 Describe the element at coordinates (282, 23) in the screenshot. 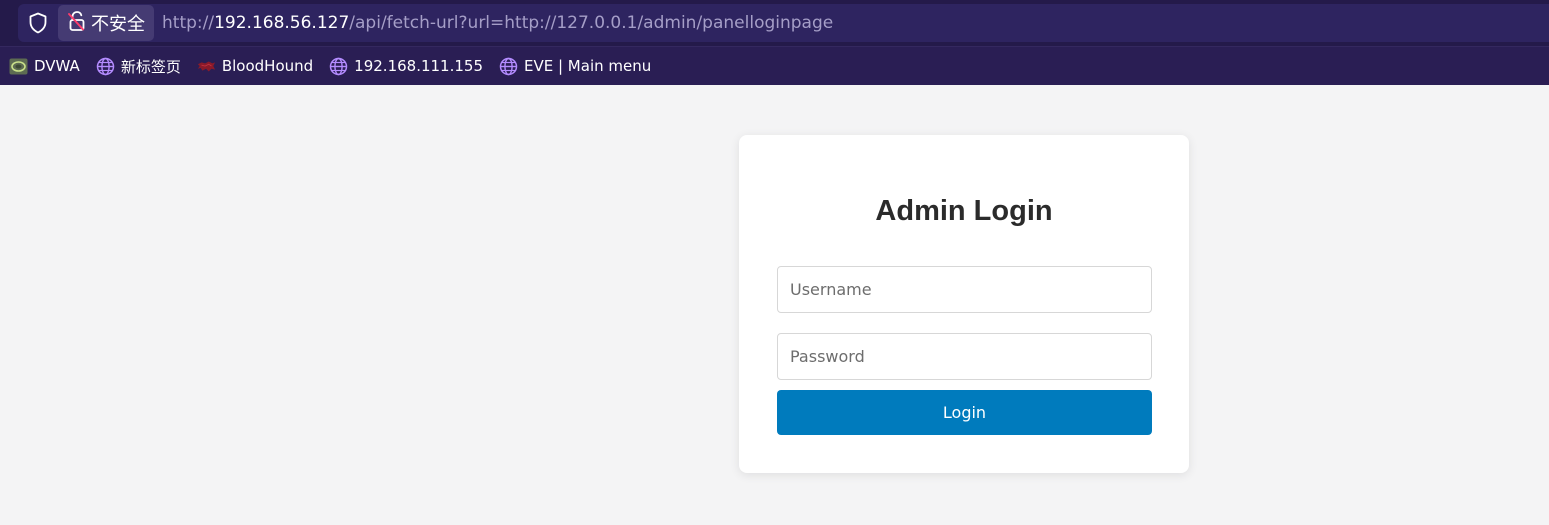

I see `url-host: 192.168.56.127` at that location.